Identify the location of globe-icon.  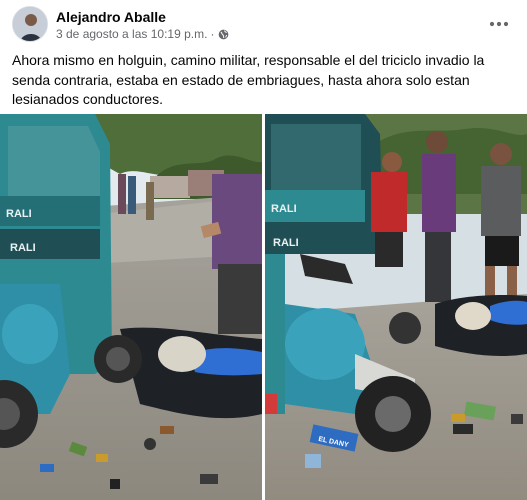
(223, 34).